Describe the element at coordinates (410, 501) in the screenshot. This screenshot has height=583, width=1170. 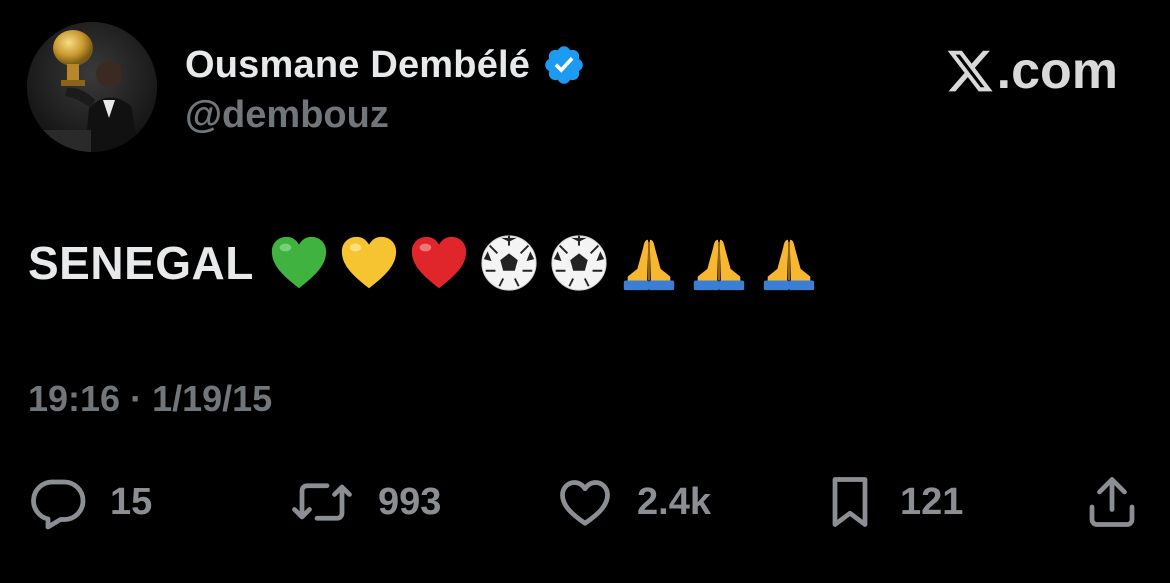
I see `repost-count: 993` at that location.